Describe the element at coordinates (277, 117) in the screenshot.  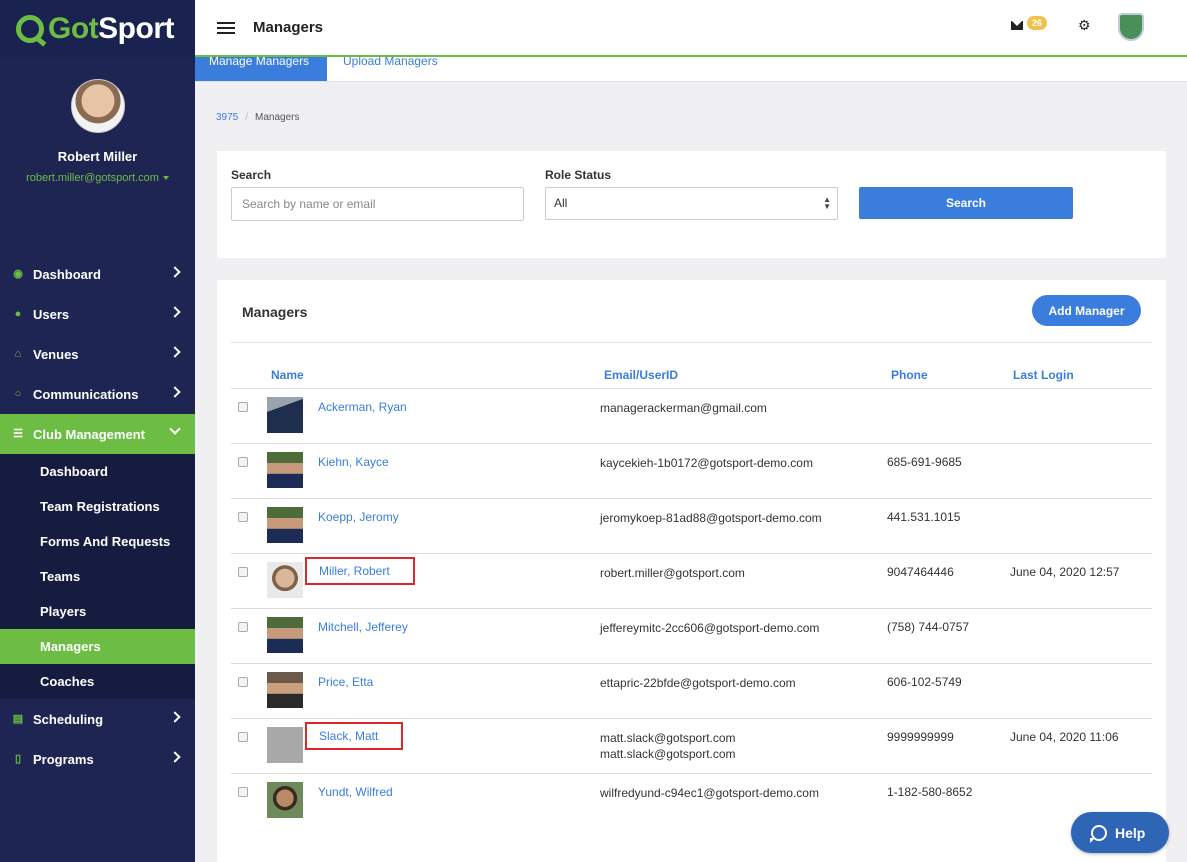
I see `breadcrumb-current: Managers` at that location.